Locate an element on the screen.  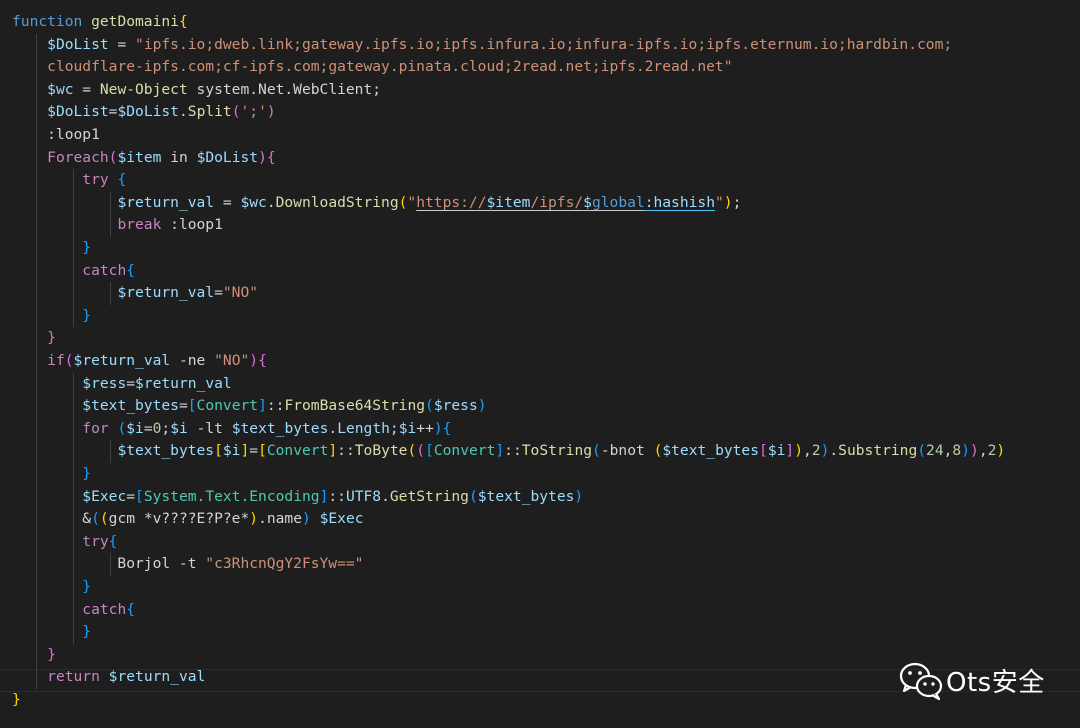
code-token: " is located at coordinates (412, 202).